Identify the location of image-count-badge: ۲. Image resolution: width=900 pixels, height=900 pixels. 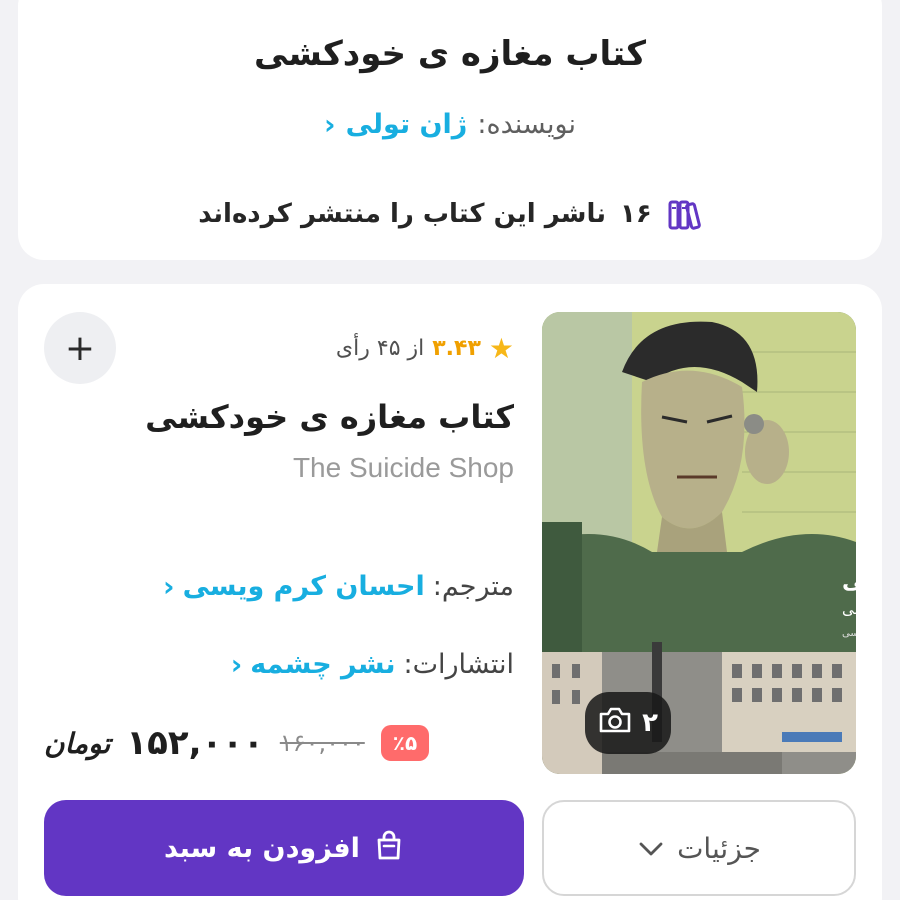
(628, 723).